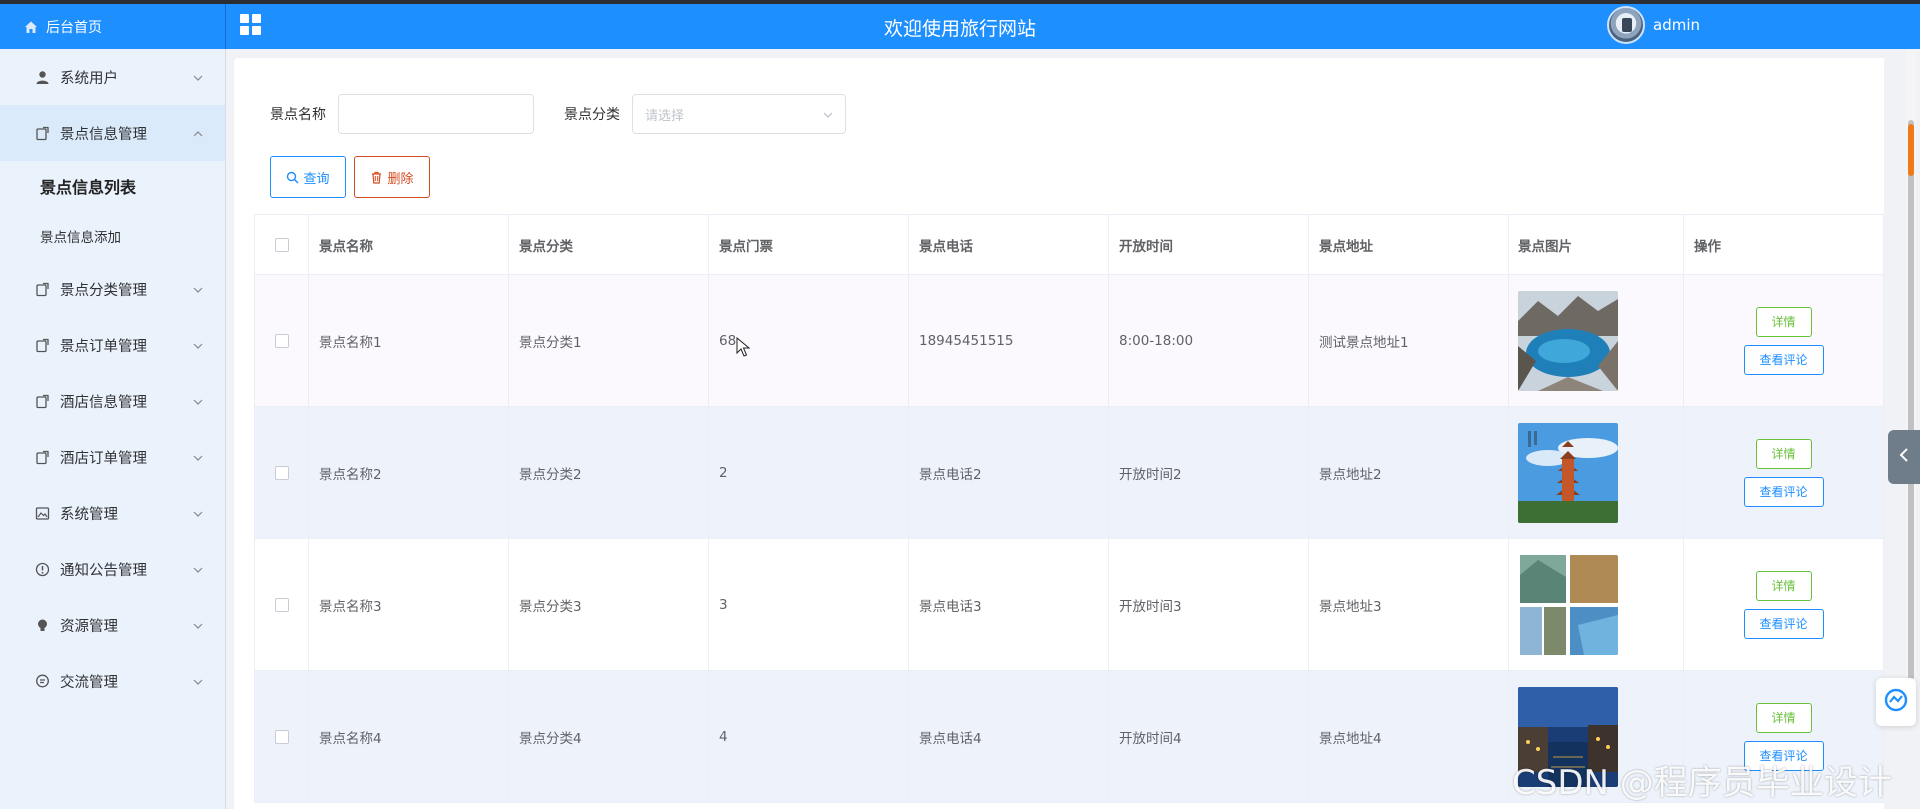  Describe the element at coordinates (89, 78) in the screenshot. I see `sidebar-item-label: 系统用户` at that location.